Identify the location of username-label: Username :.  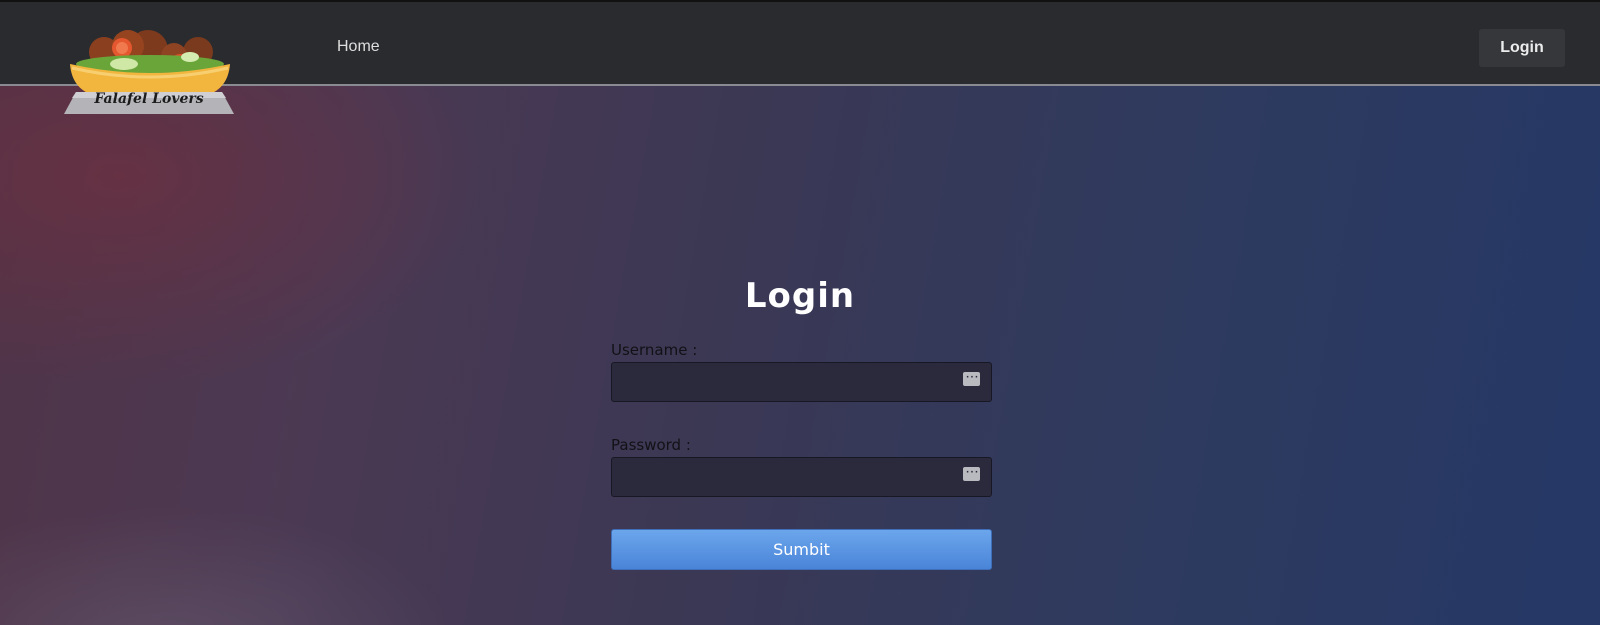
(654, 350).